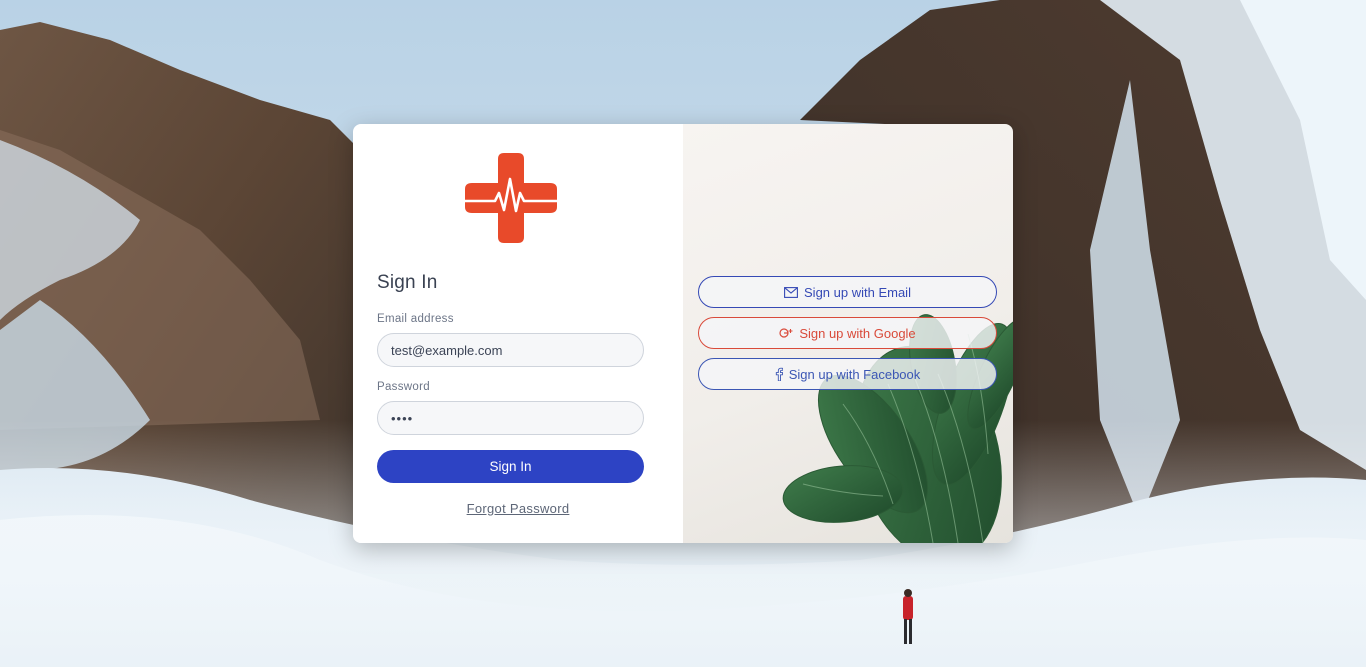  Describe the element at coordinates (854, 374) in the screenshot. I see `signup-facebook-label: Sign up with Facebook` at that location.